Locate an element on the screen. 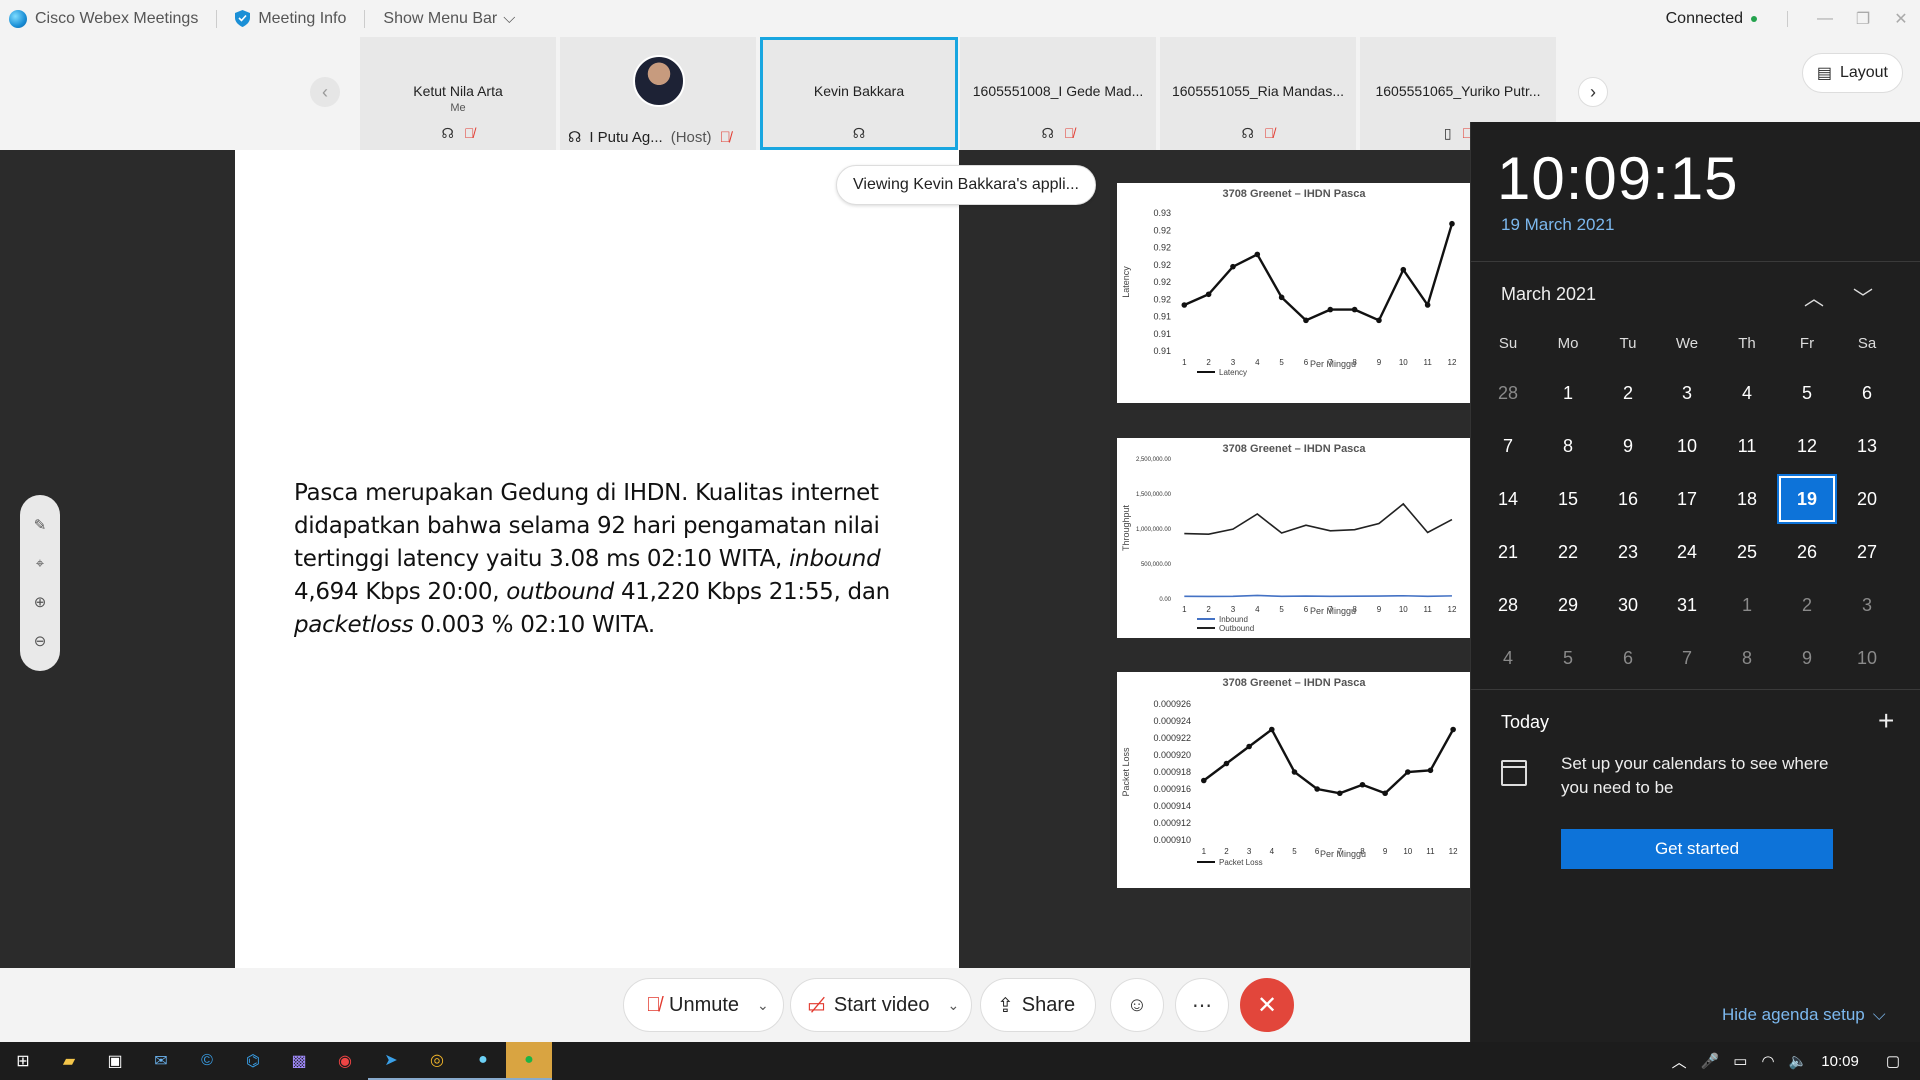 This screenshot has width=1920, height=1080. get-started-button: Get started is located at coordinates (1697, 849).